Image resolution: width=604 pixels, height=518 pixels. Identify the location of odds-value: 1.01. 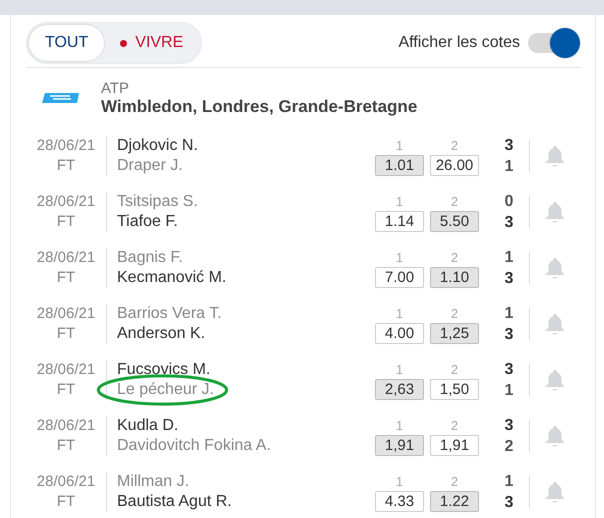
(399, 165).